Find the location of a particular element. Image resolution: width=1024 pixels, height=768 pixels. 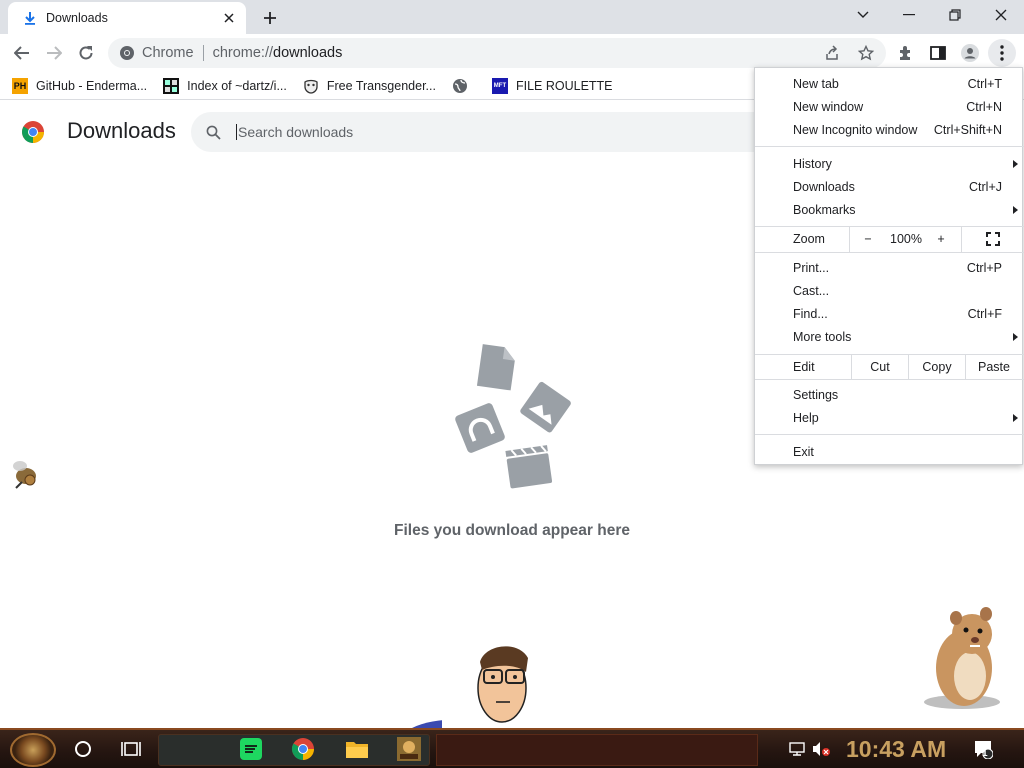

share-icon is located at coordinates (832, 53).